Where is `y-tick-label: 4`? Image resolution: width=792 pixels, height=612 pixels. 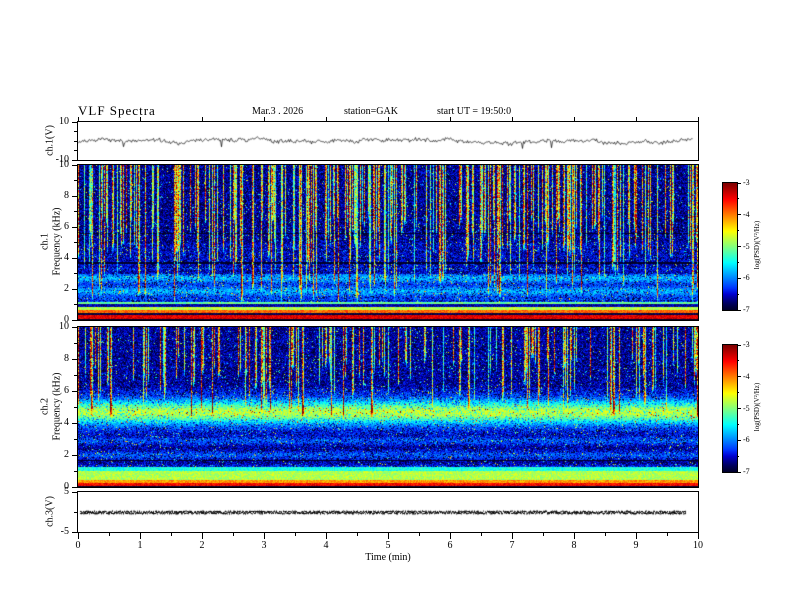
y-tick-label: 4 is located at coordinates (66, 257).